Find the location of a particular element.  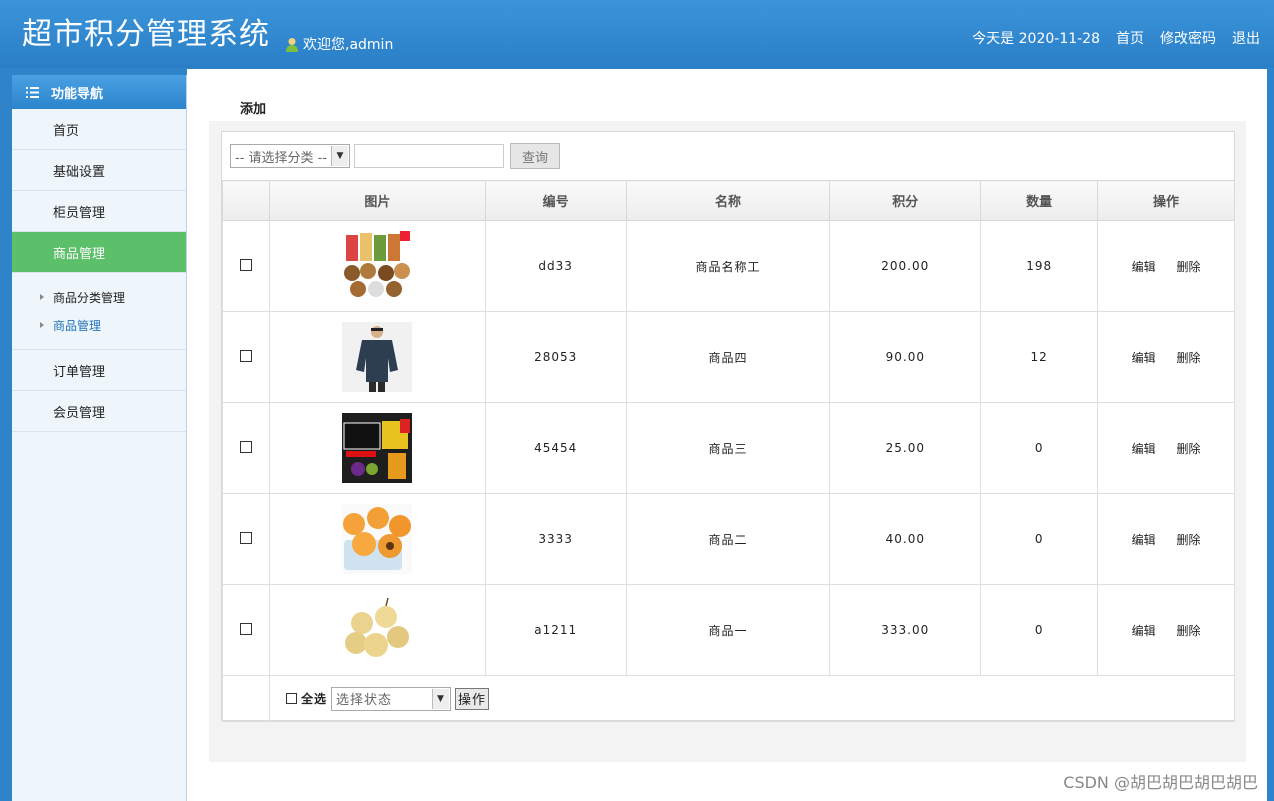

list-icon is located at coordinates (32, 92).